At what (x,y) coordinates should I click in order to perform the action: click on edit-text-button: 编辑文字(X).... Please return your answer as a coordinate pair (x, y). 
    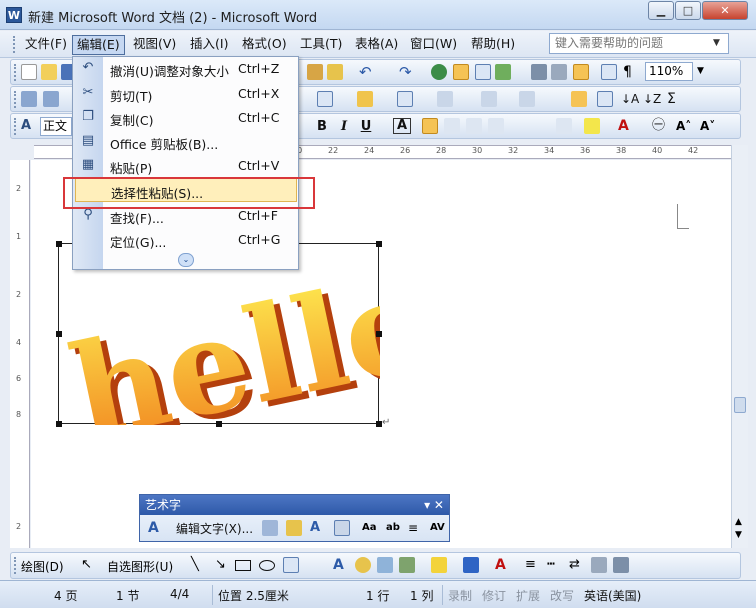
    Looking at the image, I should click on (214, 529).